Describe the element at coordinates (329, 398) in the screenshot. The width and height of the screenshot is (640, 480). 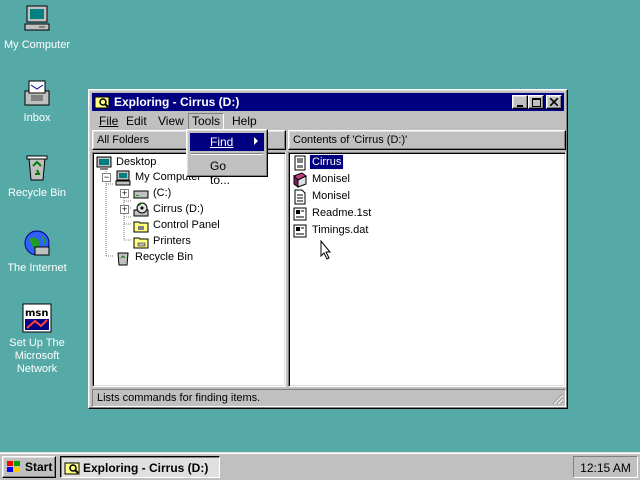
I see `status-bar: Lists commands for finding items.` at that location.